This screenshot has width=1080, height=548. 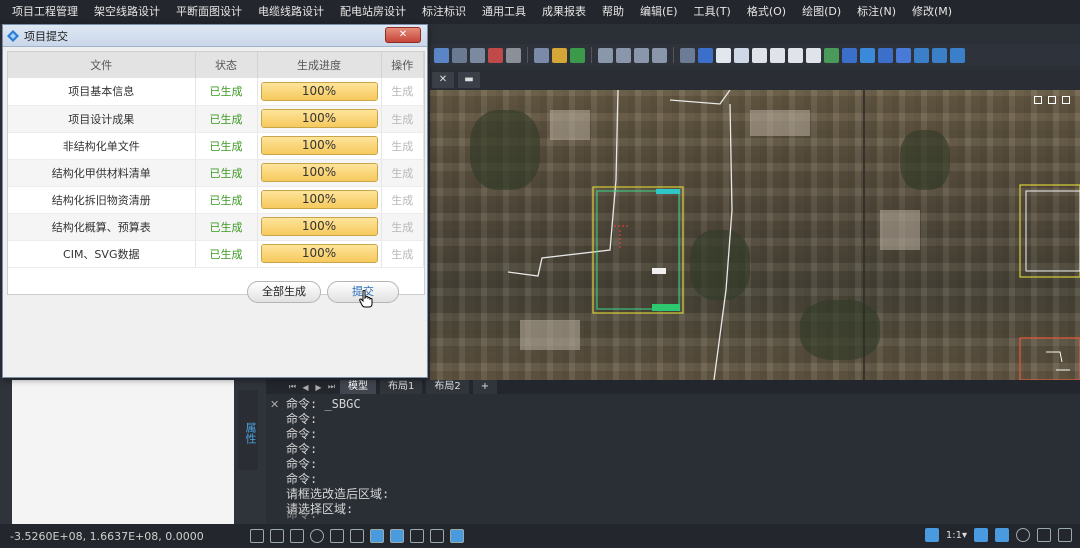 I want to click on menu-item: 标注标识, so click(x=444, y=12).